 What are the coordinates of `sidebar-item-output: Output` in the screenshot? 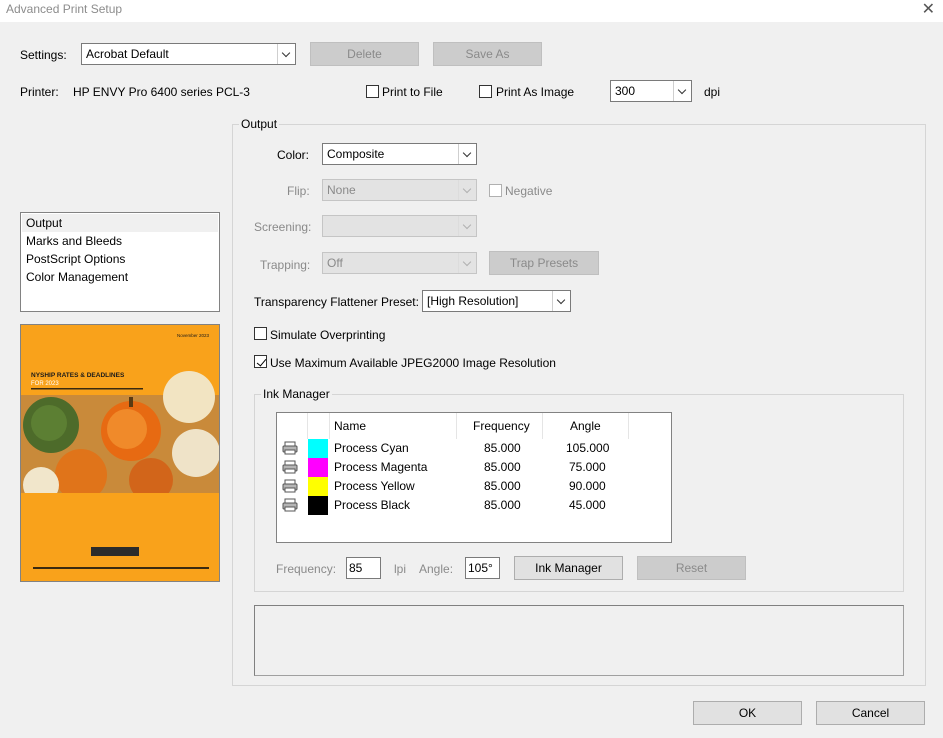 It's located at (120, 223).